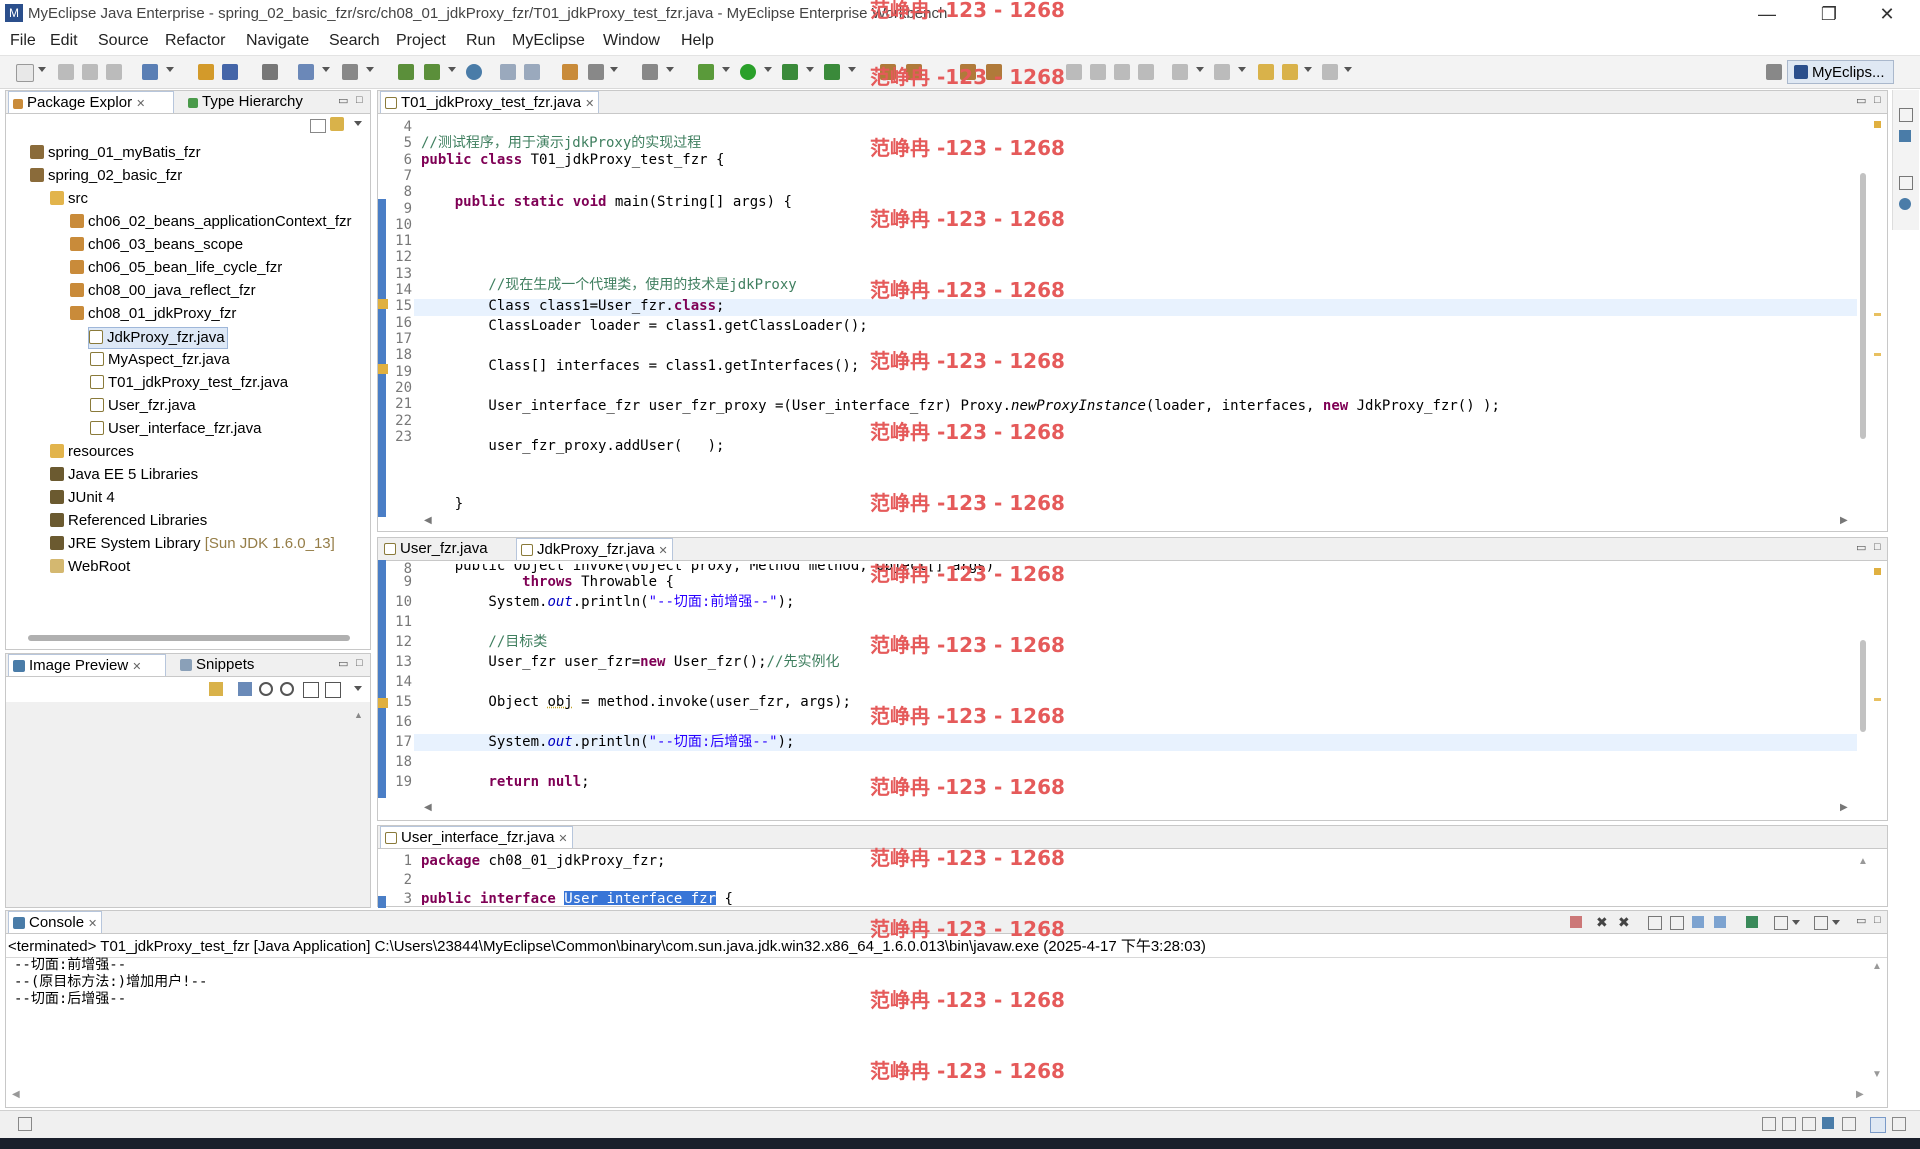 Image resolution: width=1920 pixels, height=1149 pixels. Describe the element at coordinates (87, 665) in the screenshot. I see `tab-image-preview: Image Preview ✕` at that location.